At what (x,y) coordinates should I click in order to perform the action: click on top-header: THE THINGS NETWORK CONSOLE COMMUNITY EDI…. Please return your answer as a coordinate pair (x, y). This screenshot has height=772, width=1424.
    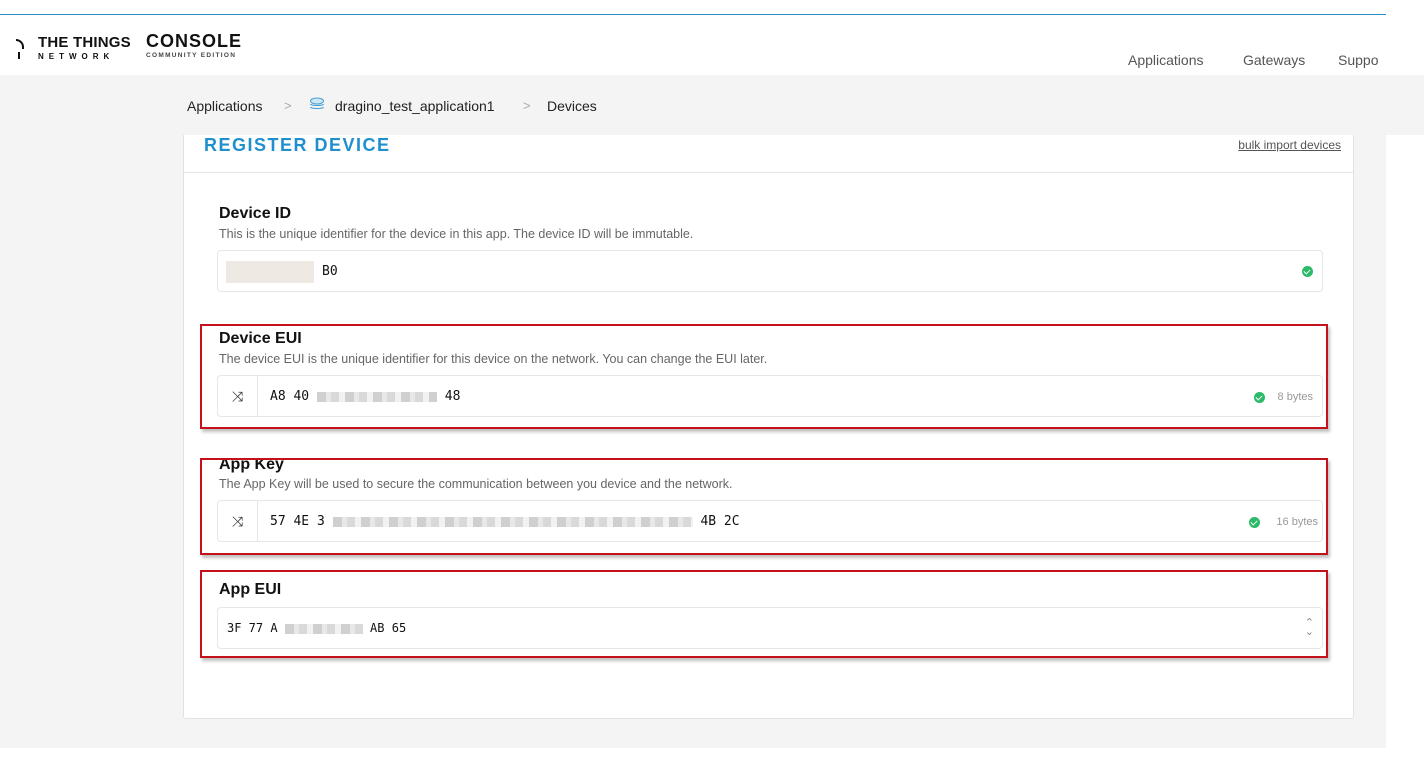
    Looking at the image, I should click on (712, 45).